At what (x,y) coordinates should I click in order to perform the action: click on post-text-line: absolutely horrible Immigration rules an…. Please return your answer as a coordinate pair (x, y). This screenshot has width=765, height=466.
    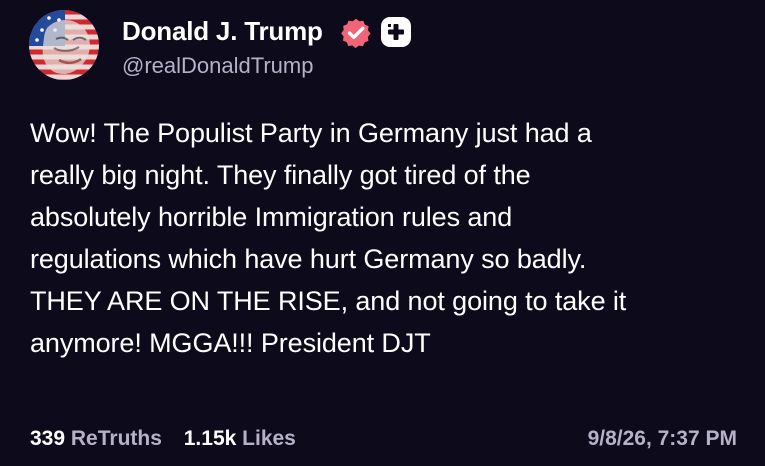
    Looking at the image, I should click on (271, 217).